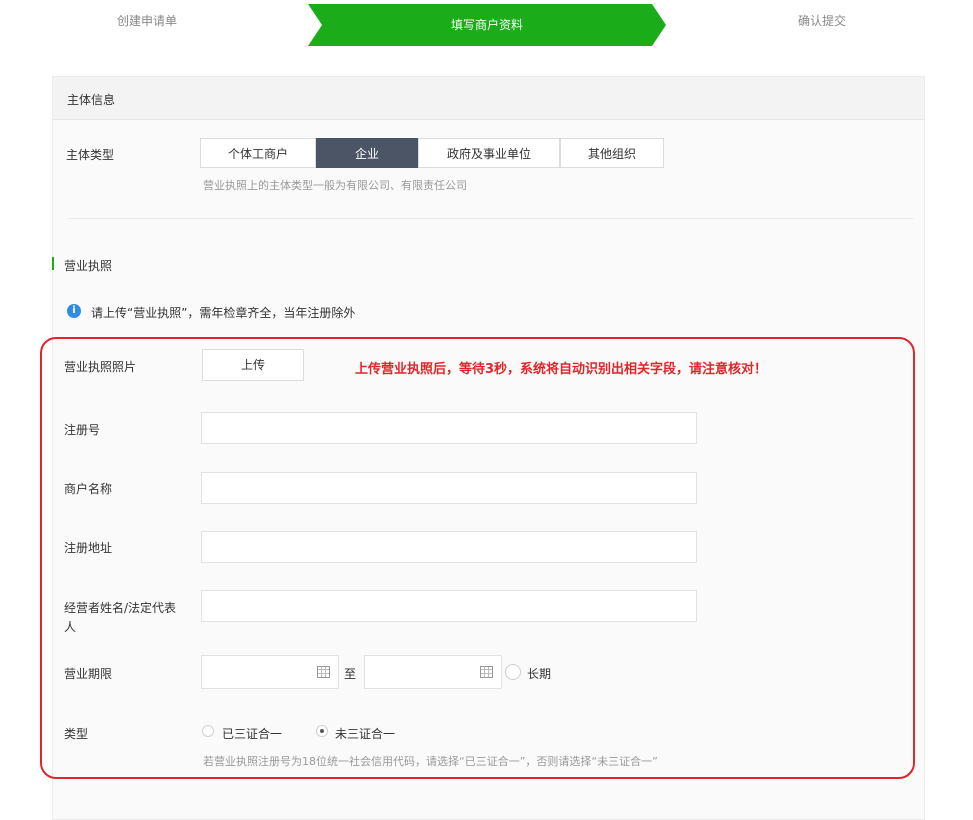 This screenshot has height=820, width=973. I want to click on registered-address-label: 注册地址, so click(88, 548).